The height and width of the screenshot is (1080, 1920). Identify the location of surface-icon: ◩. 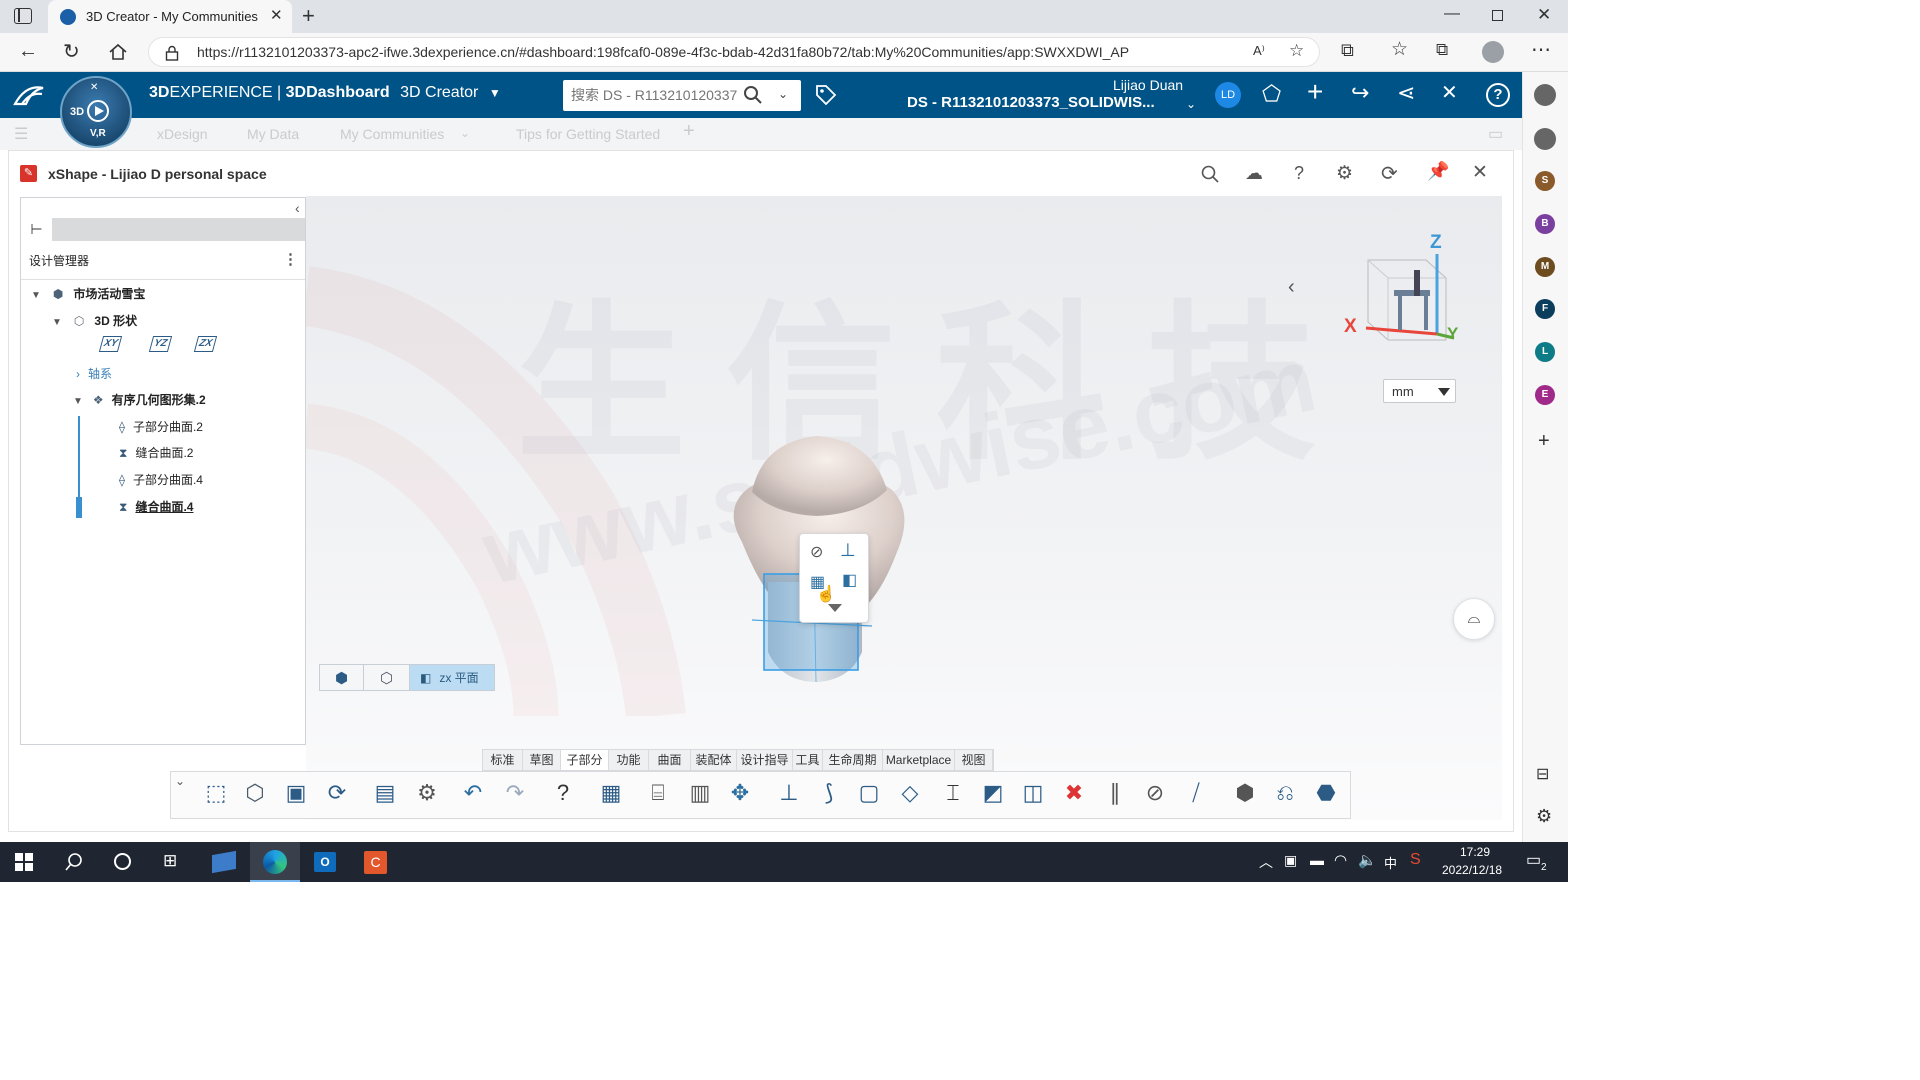
(993, 793).